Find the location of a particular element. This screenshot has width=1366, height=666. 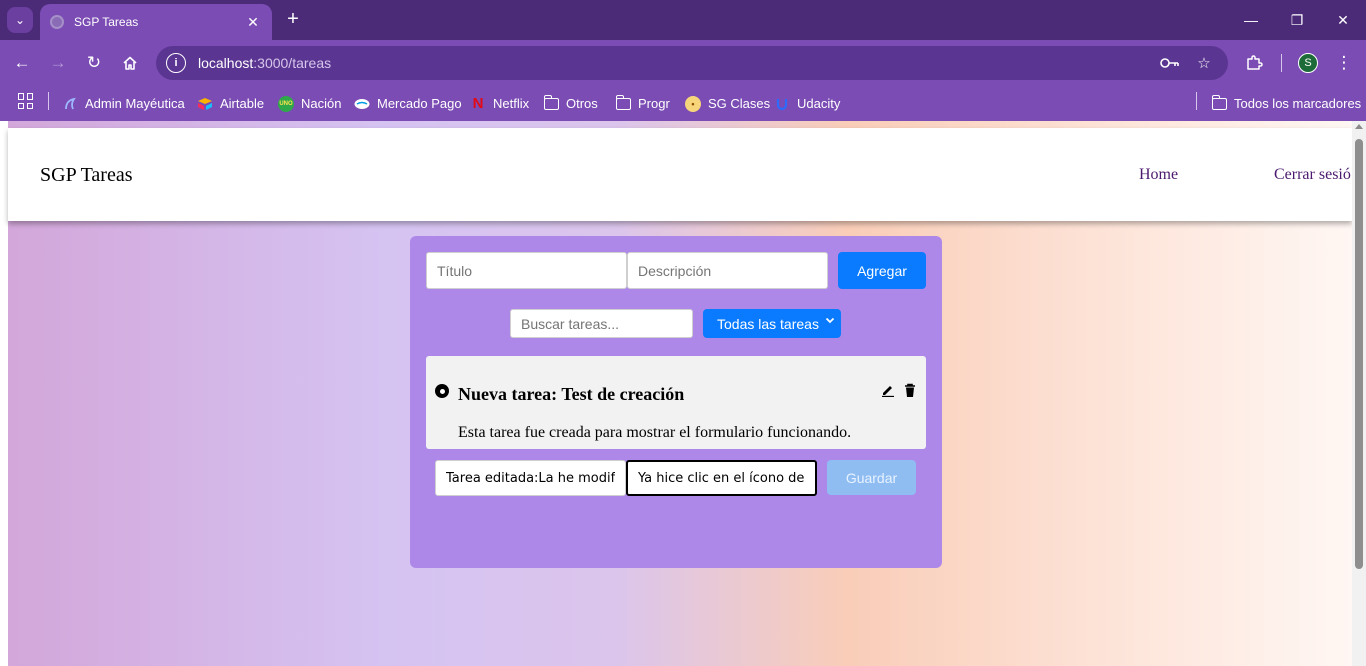

browser-toolbar: ← → ↻ i localhost:3000/tareas ☆ S ⋮ is located at coordinates (683, 63).